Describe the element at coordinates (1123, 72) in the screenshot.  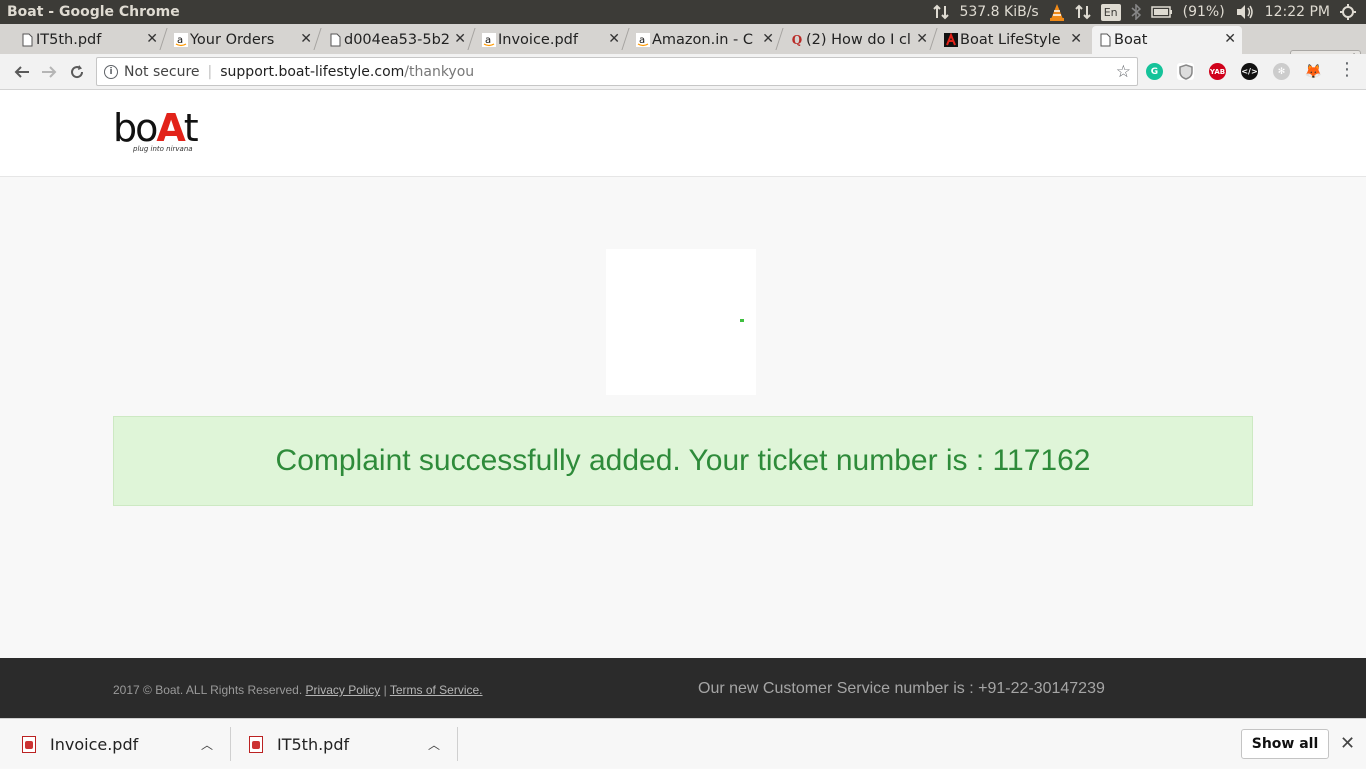
I see `bookmark-star-icon: ☆` at that location.